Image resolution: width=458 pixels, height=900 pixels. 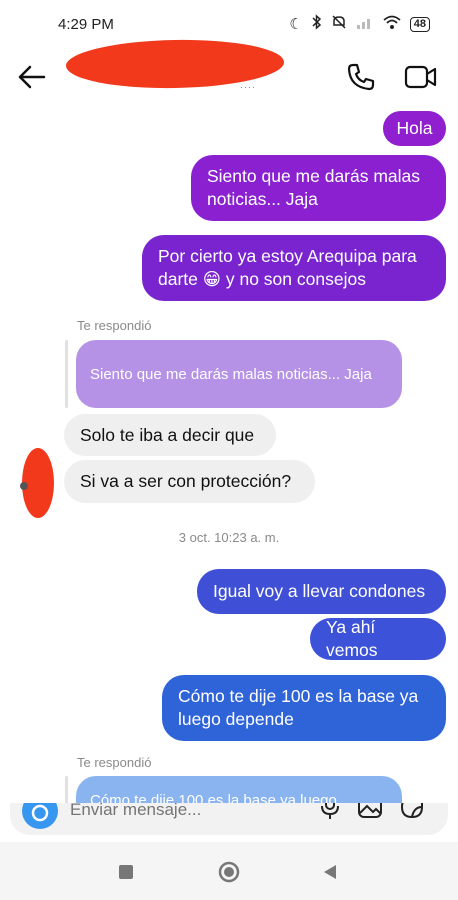 What do you see at coordinates (419, 24) in the screenshot?
I see `battery-indicator: 48` at bounding box center [419, 24].